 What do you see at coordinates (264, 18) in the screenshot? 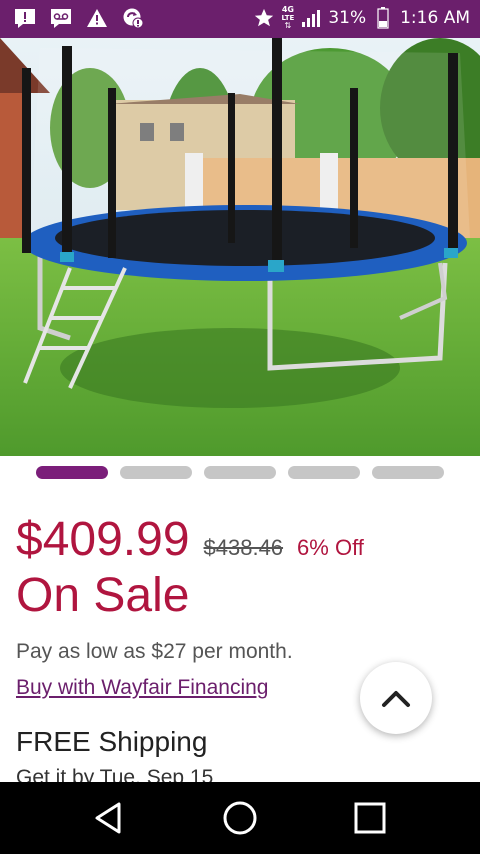
I see `star-icon` at bounding box center [264, 18].